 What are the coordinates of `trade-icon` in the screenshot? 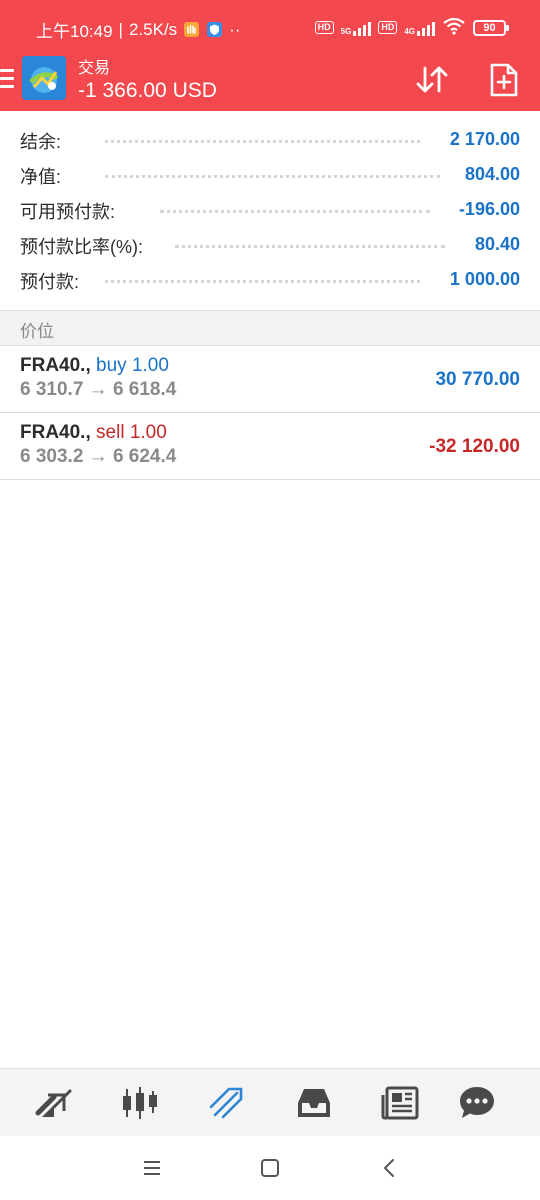 It's located at (227, 1103).